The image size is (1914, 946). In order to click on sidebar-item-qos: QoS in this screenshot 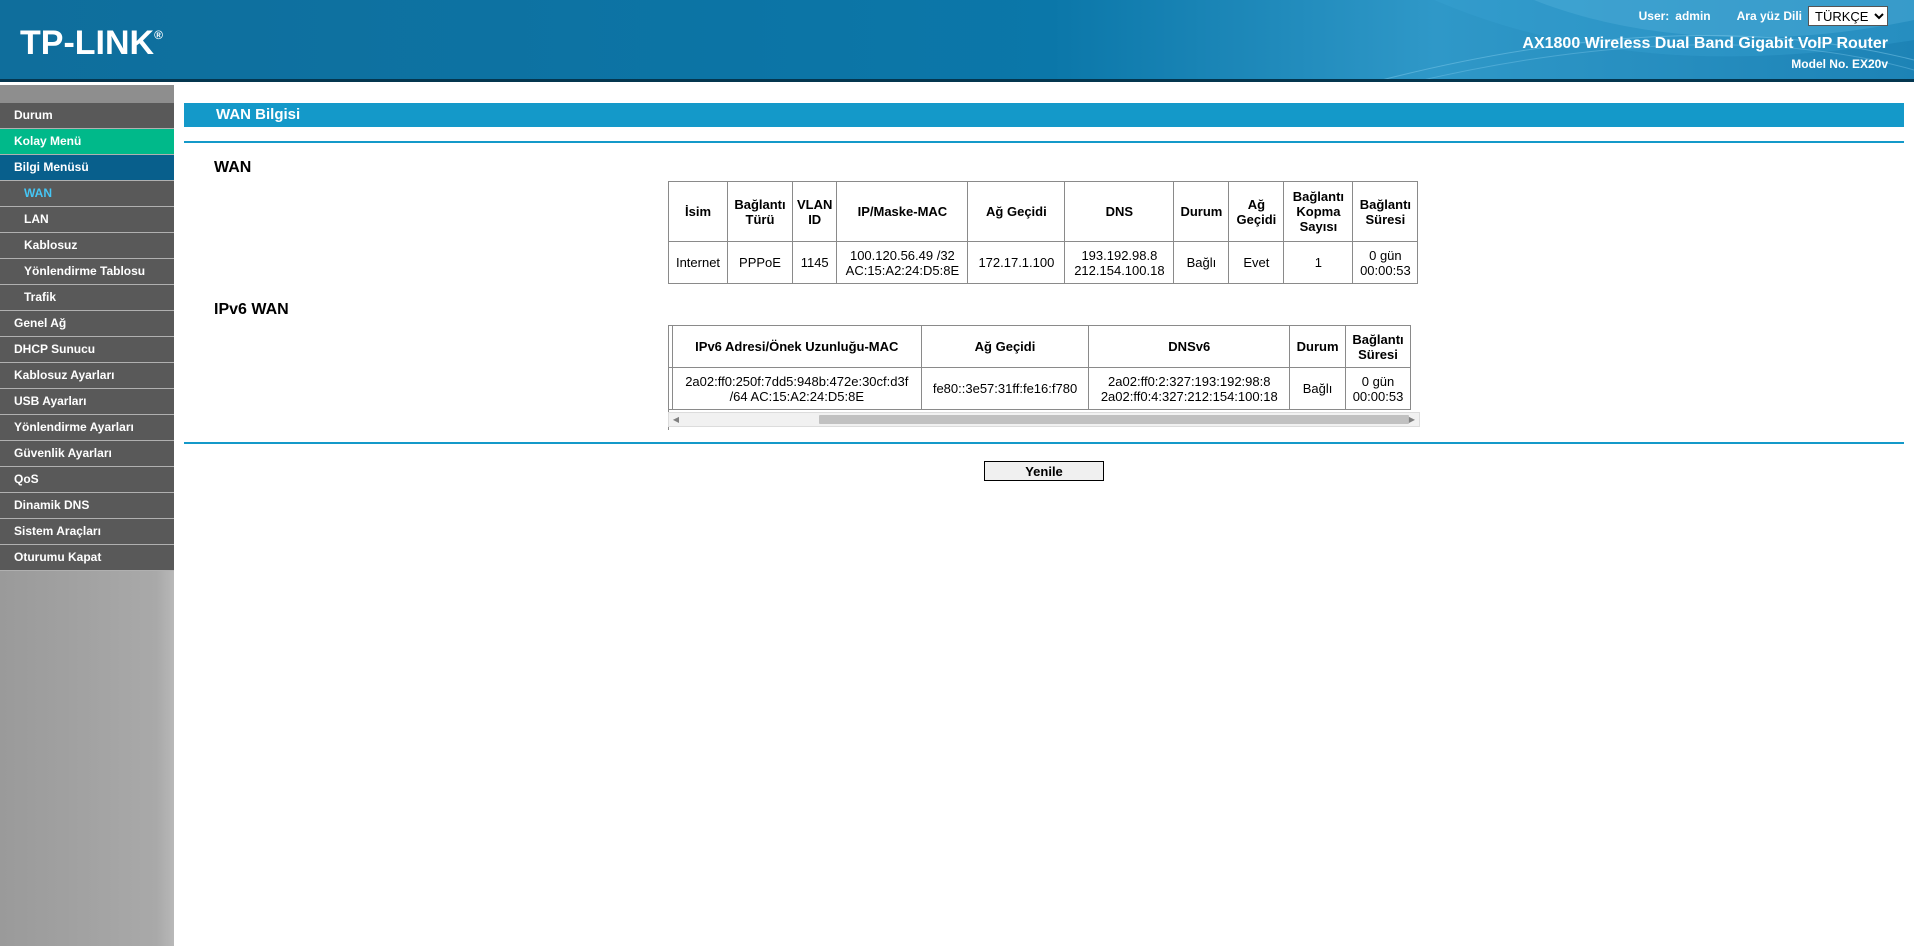, I will do `click(87, 480)`.